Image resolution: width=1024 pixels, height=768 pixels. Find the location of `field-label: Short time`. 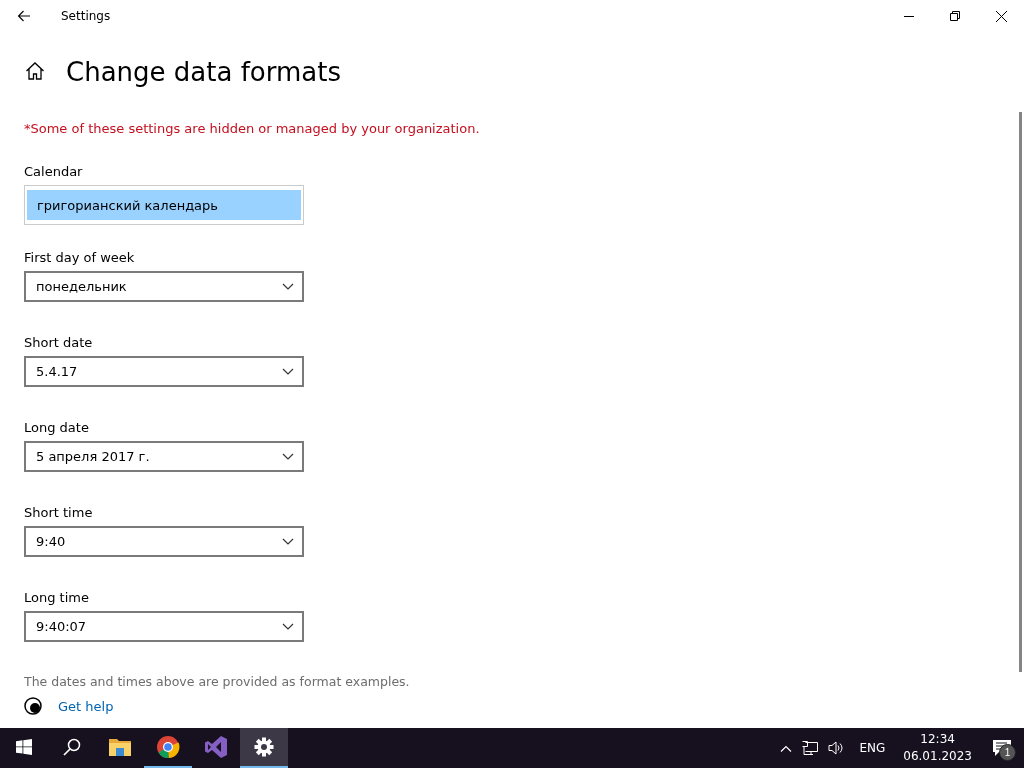

field-label: Short time is located at coordinates (59, 512).